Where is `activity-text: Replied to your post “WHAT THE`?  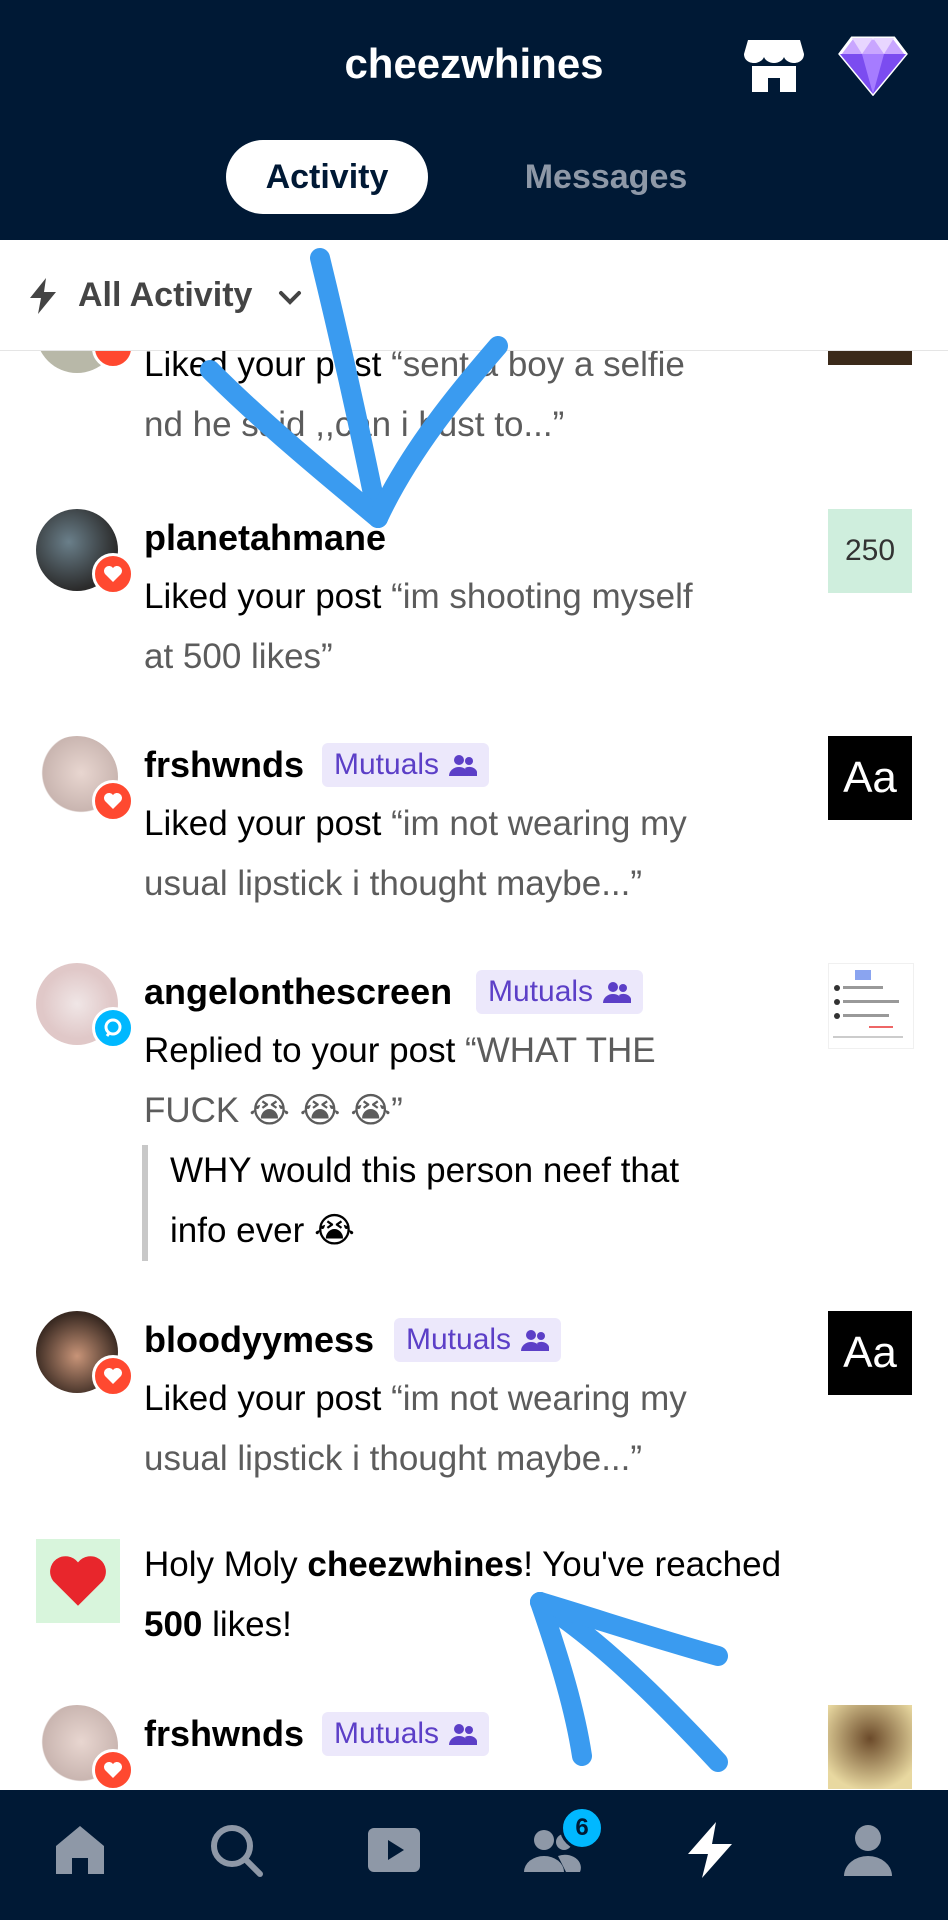 activity-text: Replied to your post “WHAT THE is located at coordinates (400, 1051).